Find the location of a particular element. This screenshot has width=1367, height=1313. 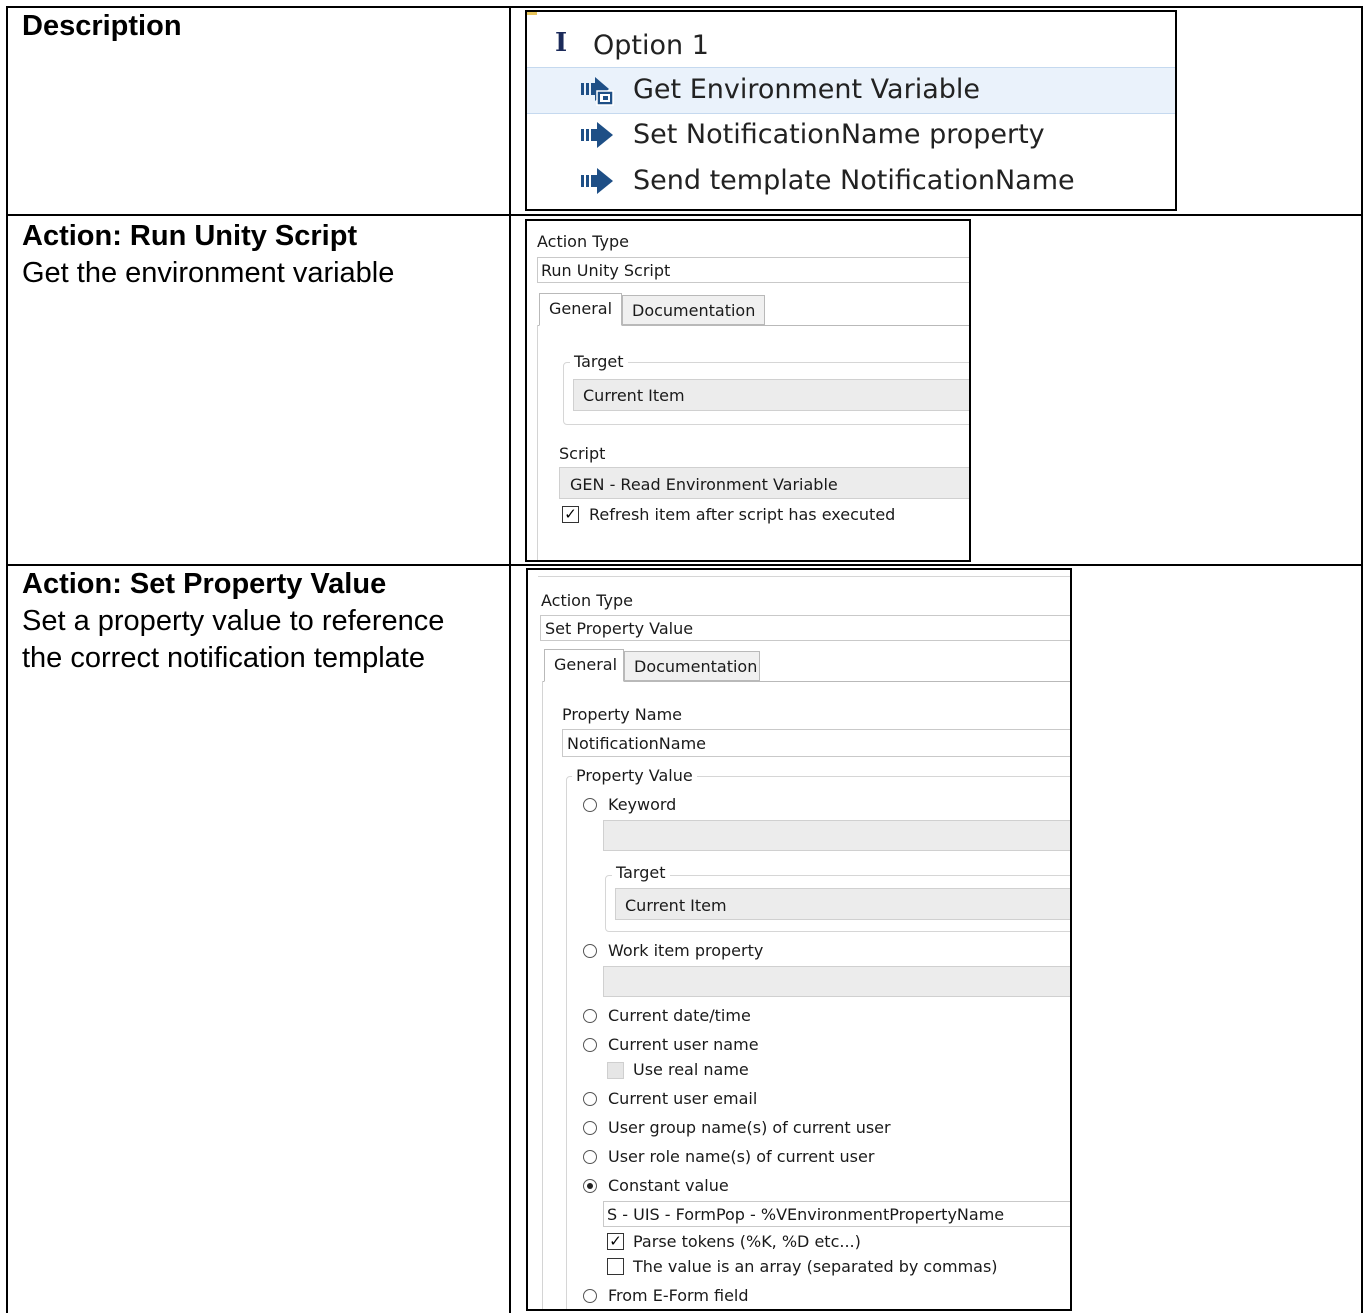

property-name-value: NotificationName is located at coordinates (637, 743).